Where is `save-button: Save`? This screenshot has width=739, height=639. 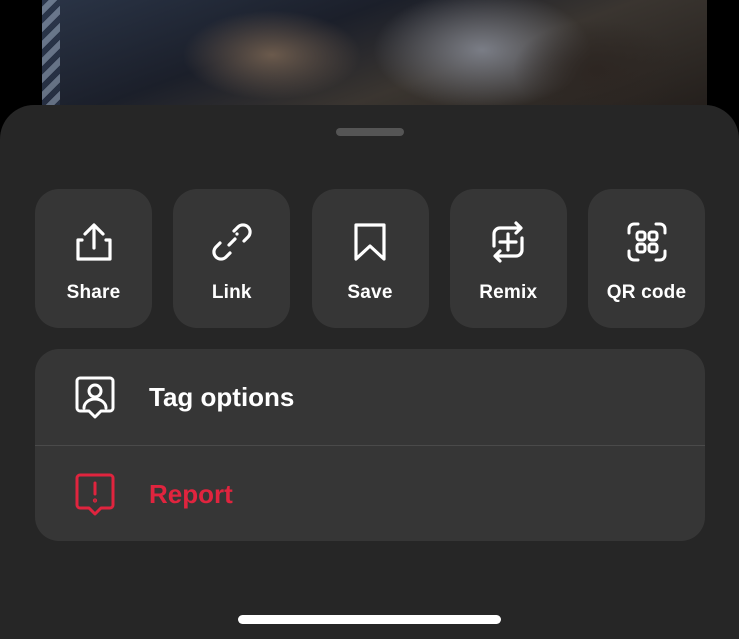 save-button: Save is located at coordinates (370, 258).